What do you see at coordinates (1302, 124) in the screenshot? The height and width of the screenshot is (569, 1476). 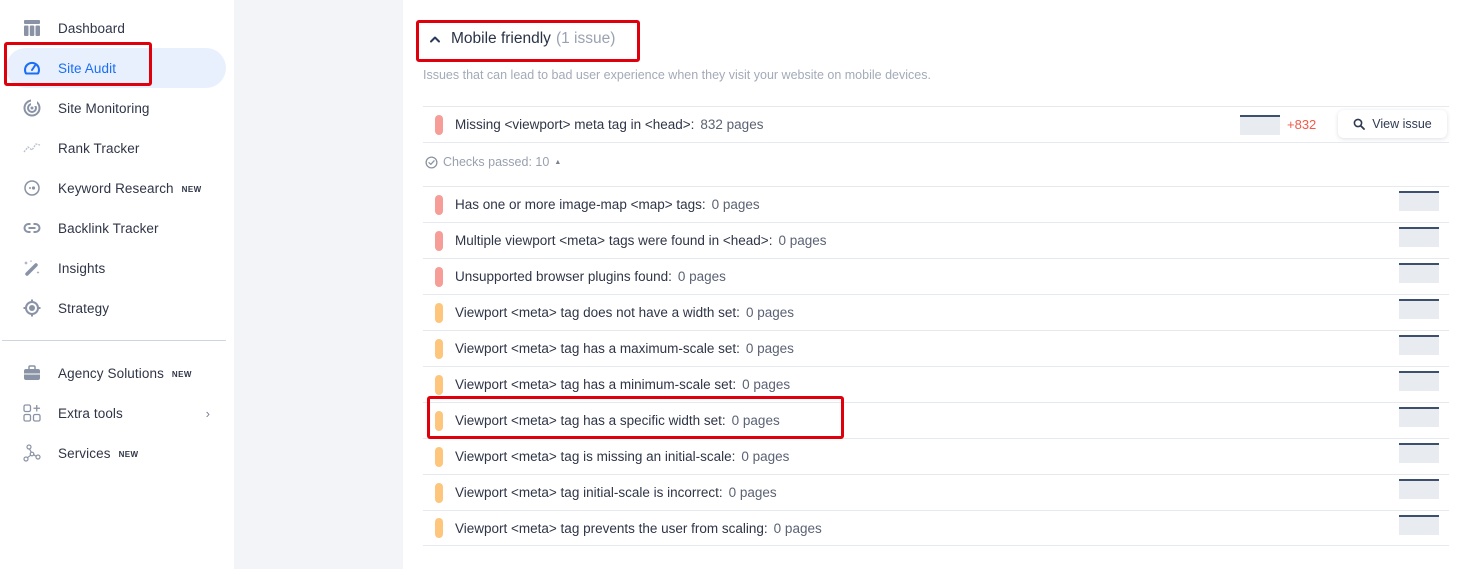 I see `issue-delta: +832` at bounding box center [1302, 124].